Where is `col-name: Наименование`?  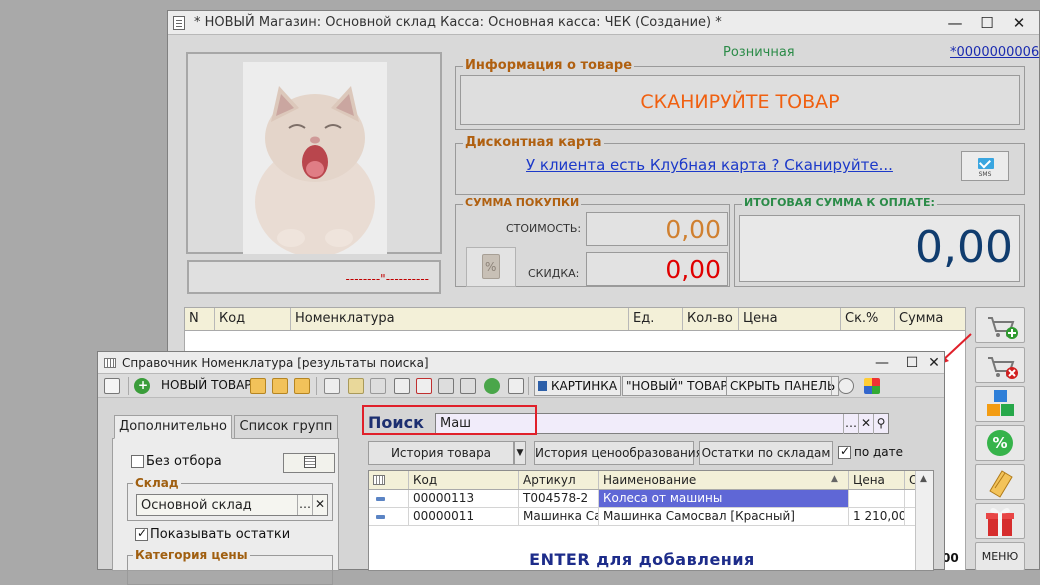 col-name: Наименование is located at coordinates (724, 480).